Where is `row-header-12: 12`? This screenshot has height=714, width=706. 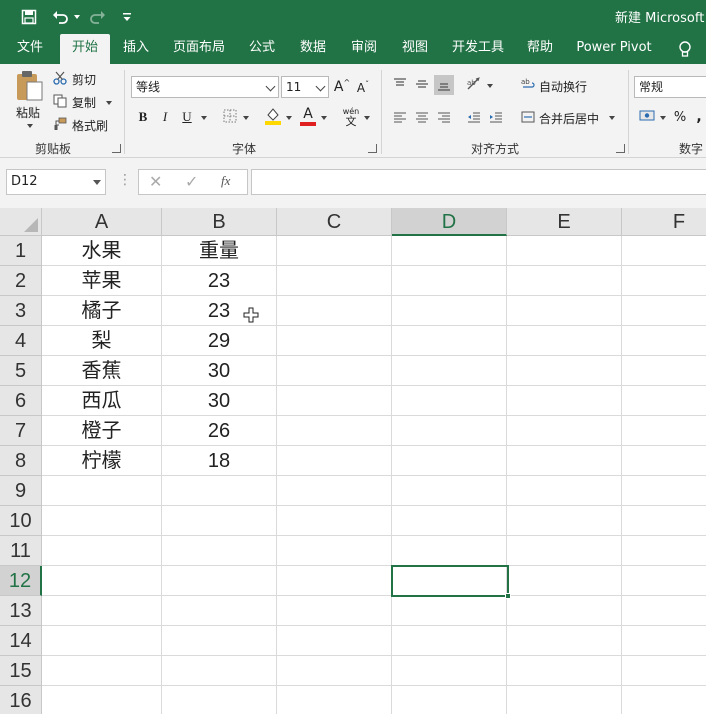 row-header-12: 12 is located at coordinates (21, 581).